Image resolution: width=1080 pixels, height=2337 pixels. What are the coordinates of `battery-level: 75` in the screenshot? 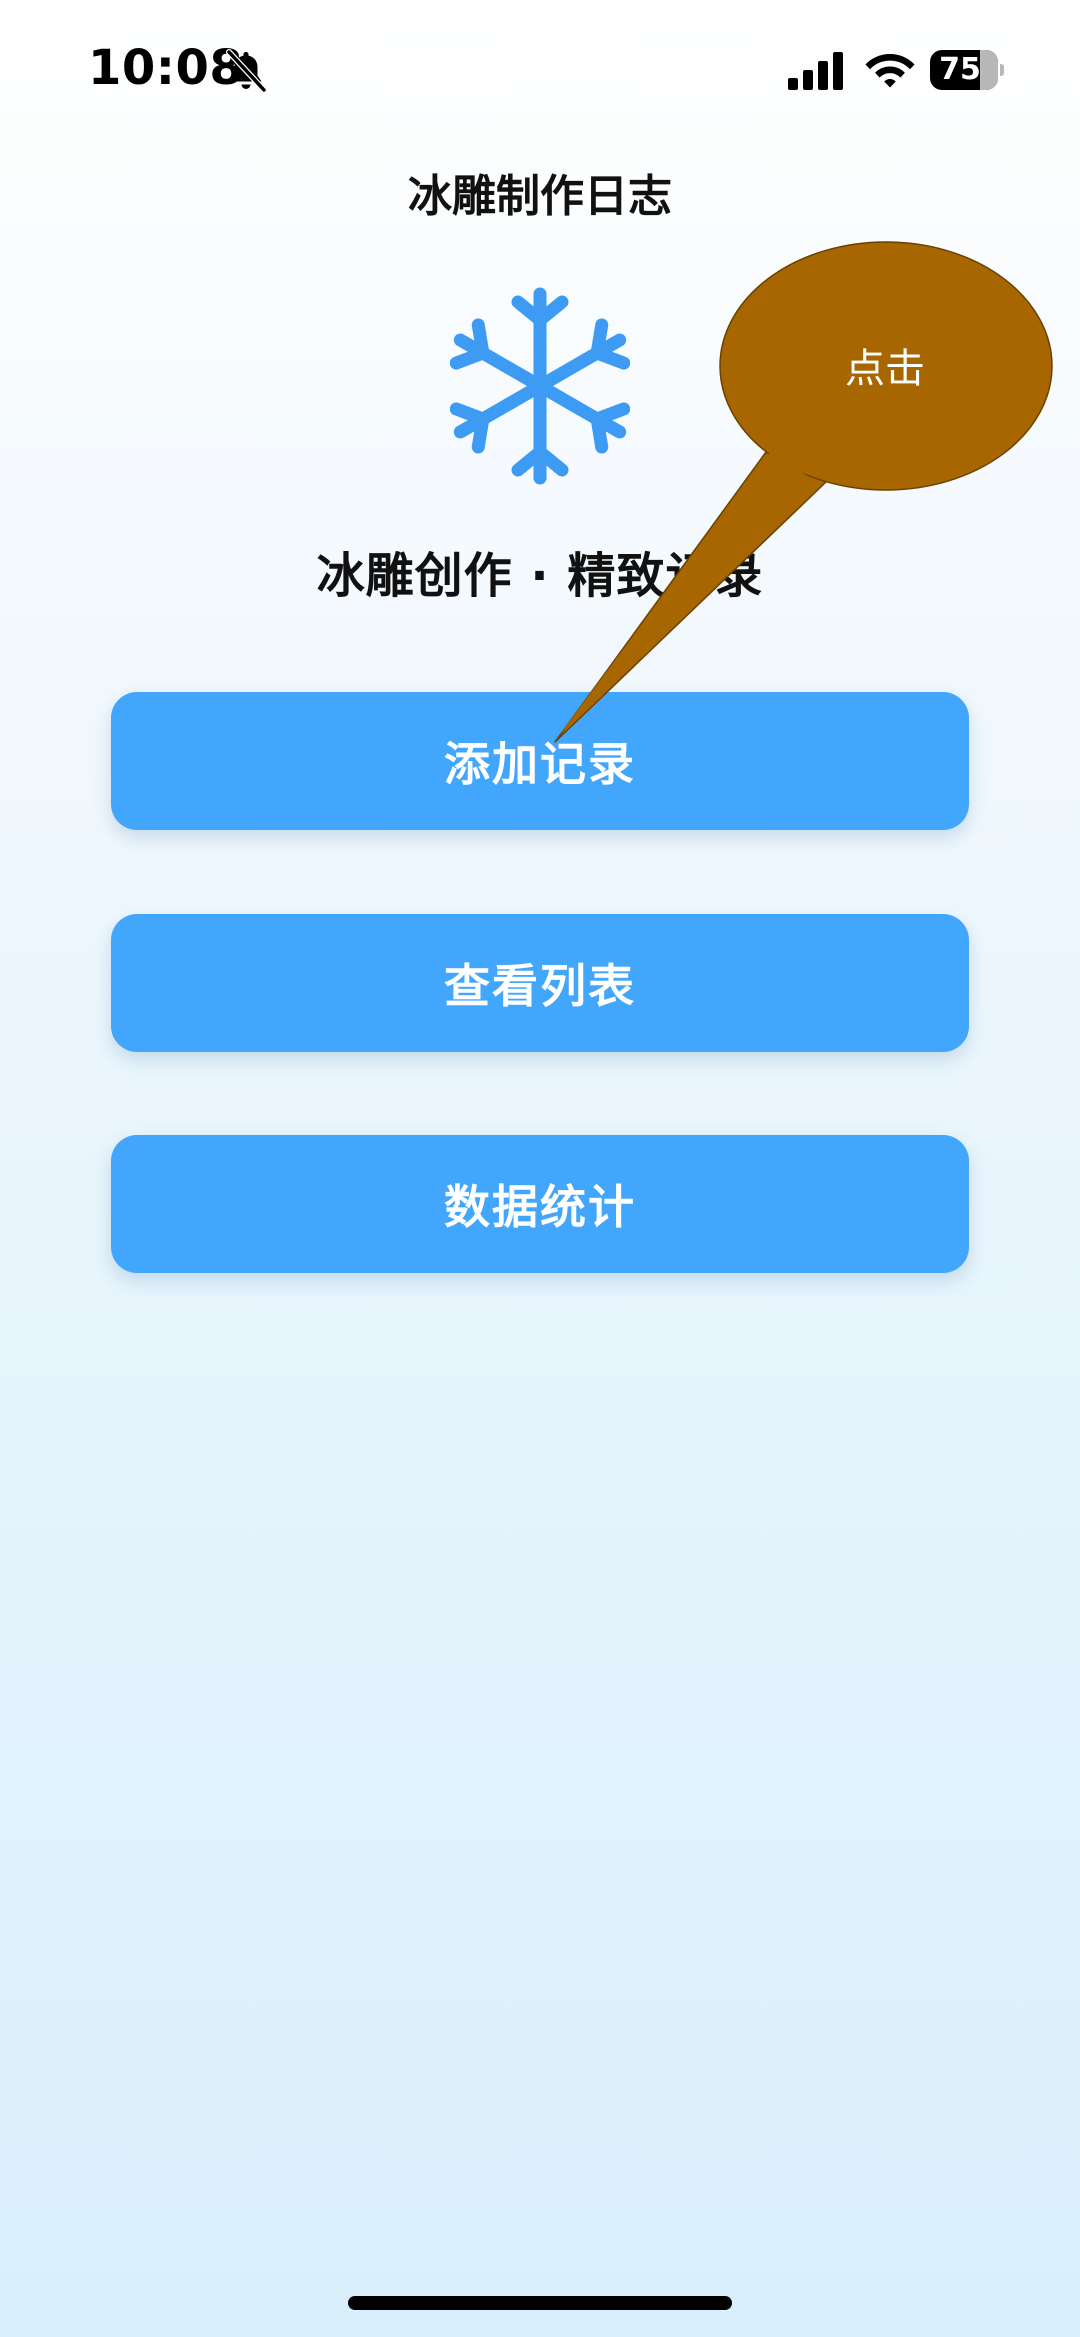 It's located at (960, 69).